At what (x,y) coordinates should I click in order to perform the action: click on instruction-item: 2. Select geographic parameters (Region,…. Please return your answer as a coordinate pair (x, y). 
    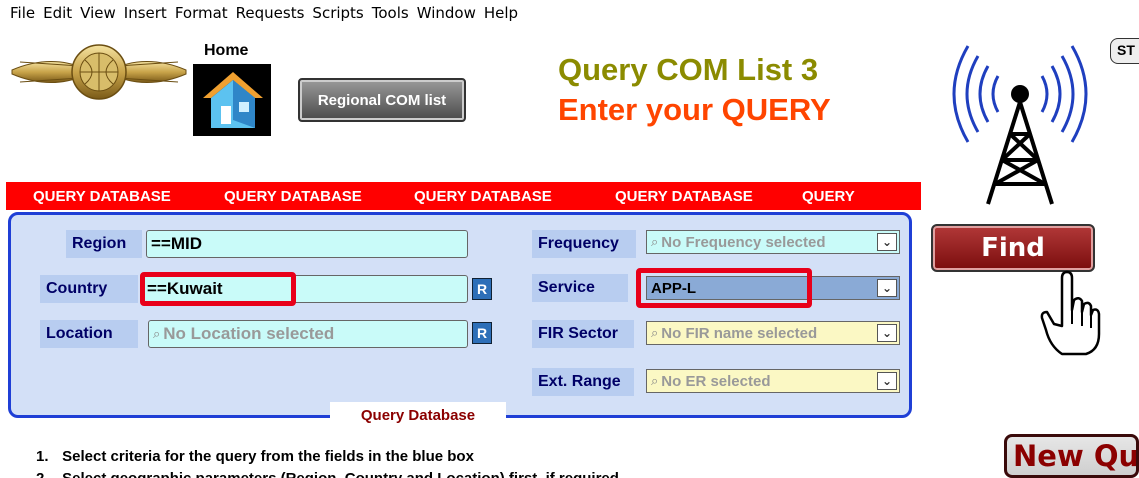
    Looking at the image, I should click on (327, 474).